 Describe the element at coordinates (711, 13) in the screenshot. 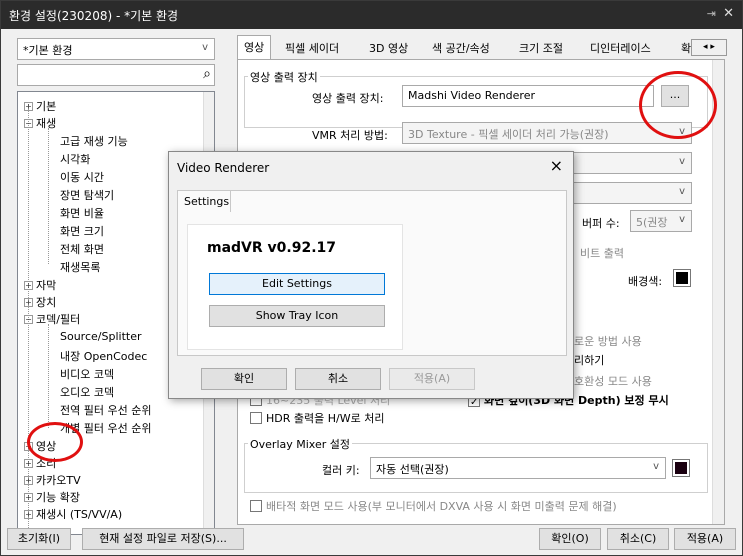

I see `pin-icon: ⇥` at that location.